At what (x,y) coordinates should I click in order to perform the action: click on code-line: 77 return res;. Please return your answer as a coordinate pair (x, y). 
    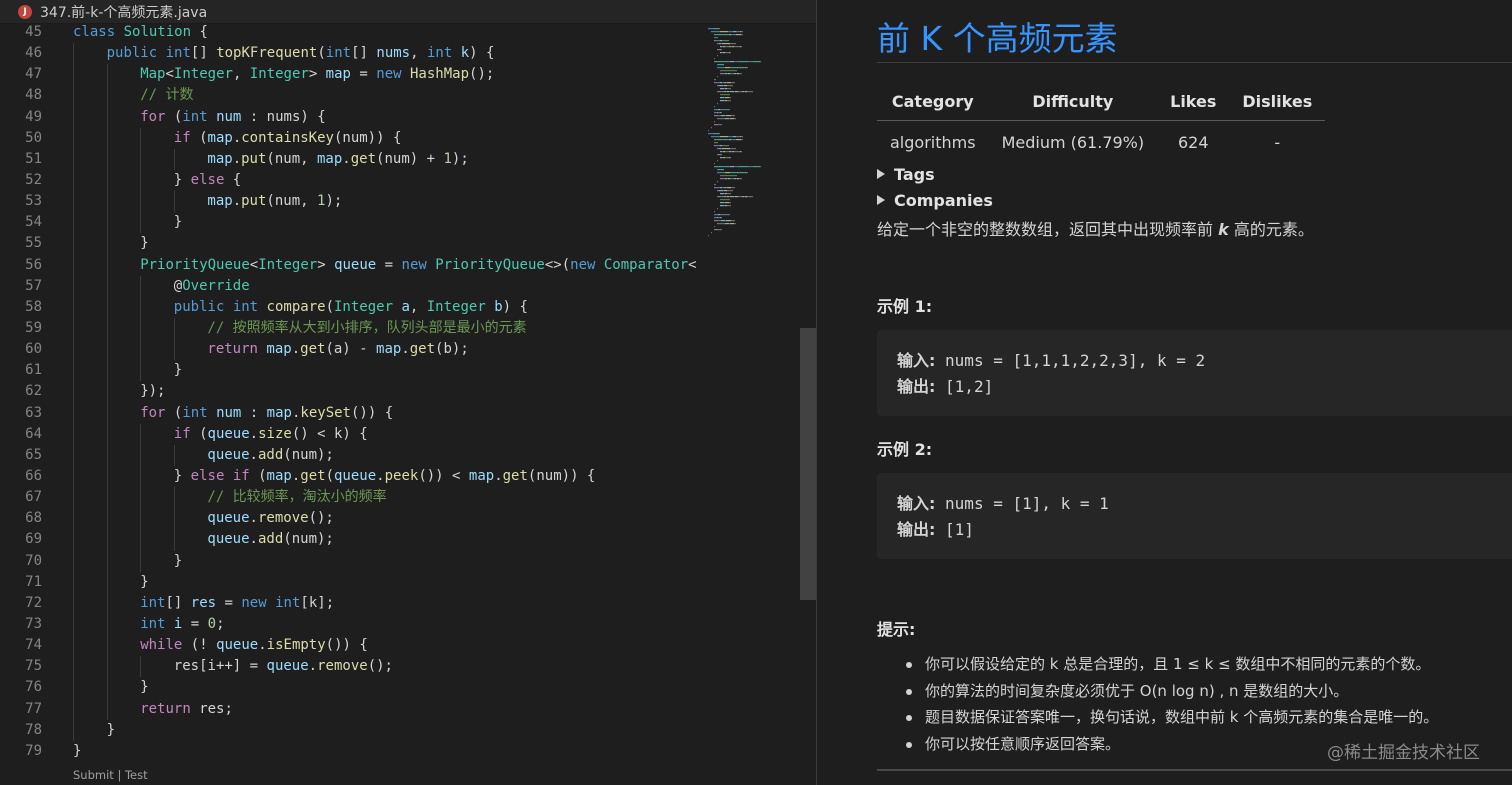
    Looking at the image, I should click on (352, 709).